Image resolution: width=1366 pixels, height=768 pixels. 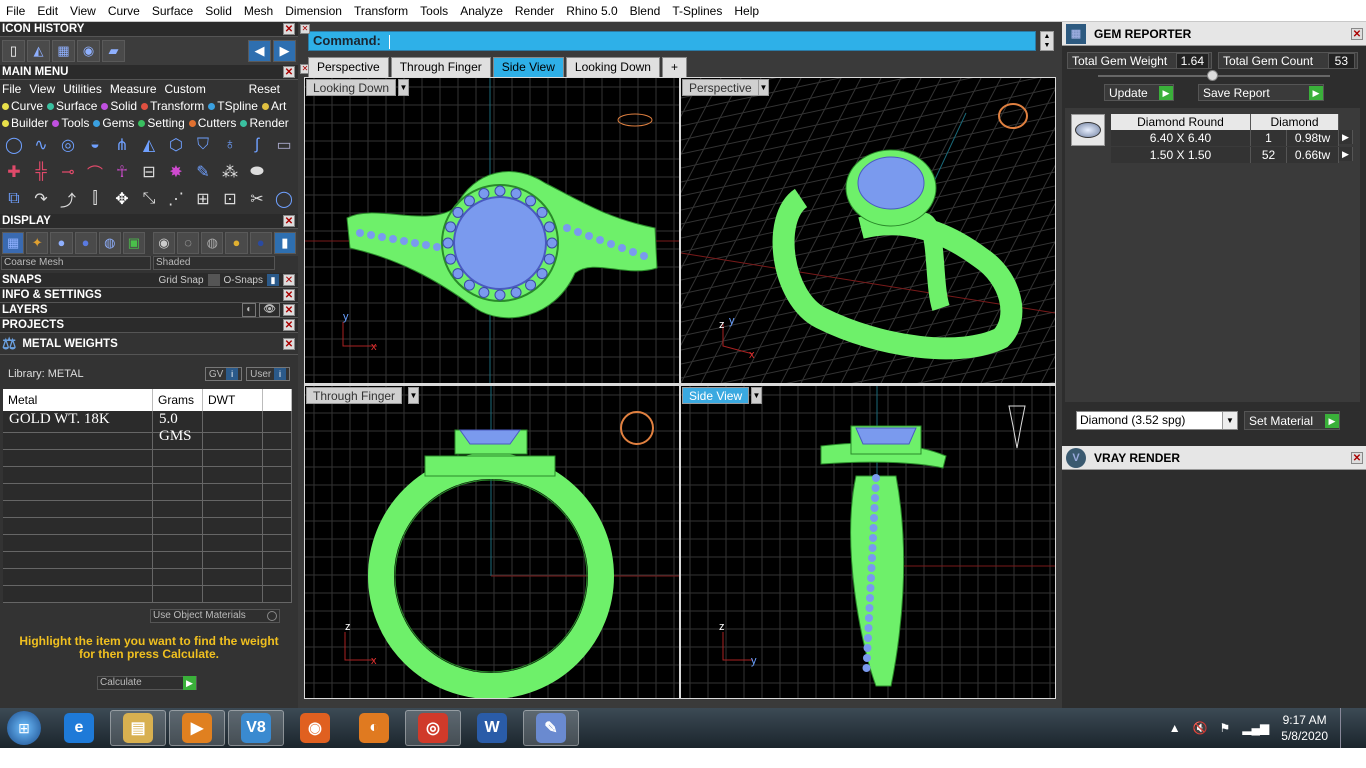 What do you see at coordinates (1232, 138) in the screenshot?
I see `gem-row: 6.40 X 6.40 1 0.98tw ▶` at bounding box center [1232, 138].